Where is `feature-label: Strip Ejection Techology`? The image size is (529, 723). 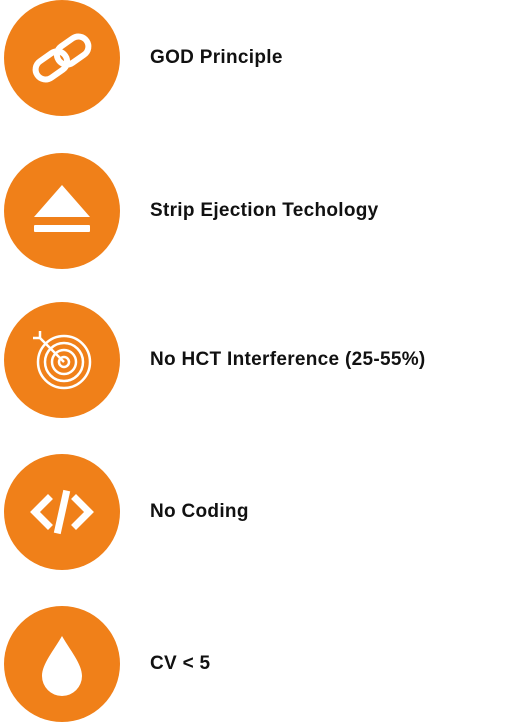 feature-label: Strip Ejection Techology is located at coordinates (264, 210).